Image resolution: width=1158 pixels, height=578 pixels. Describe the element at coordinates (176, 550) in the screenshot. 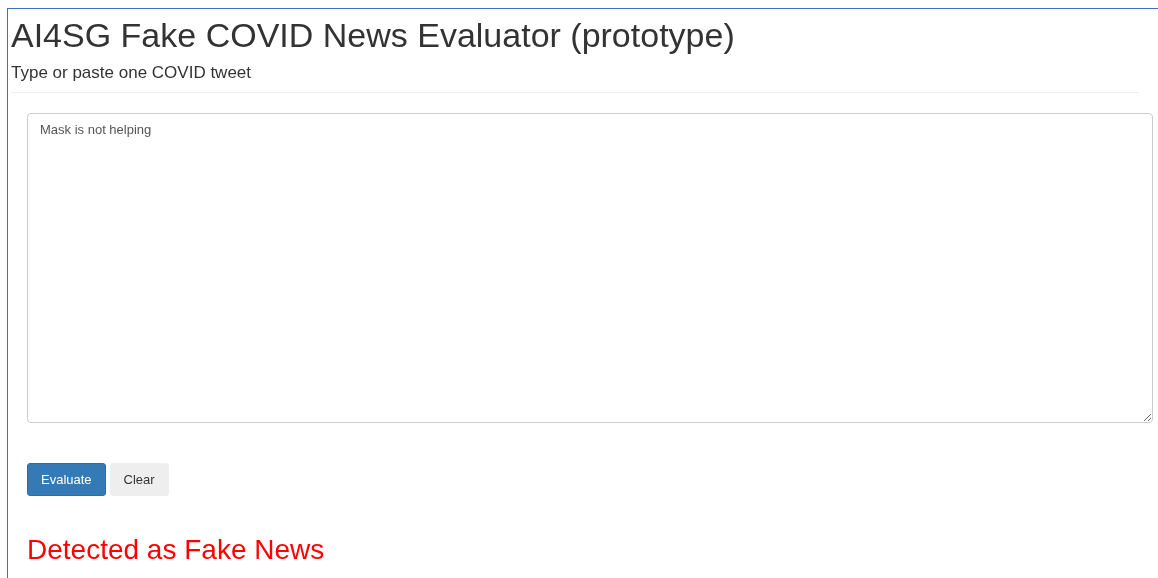

I see `result-message: Detected as Fake News` at that location.